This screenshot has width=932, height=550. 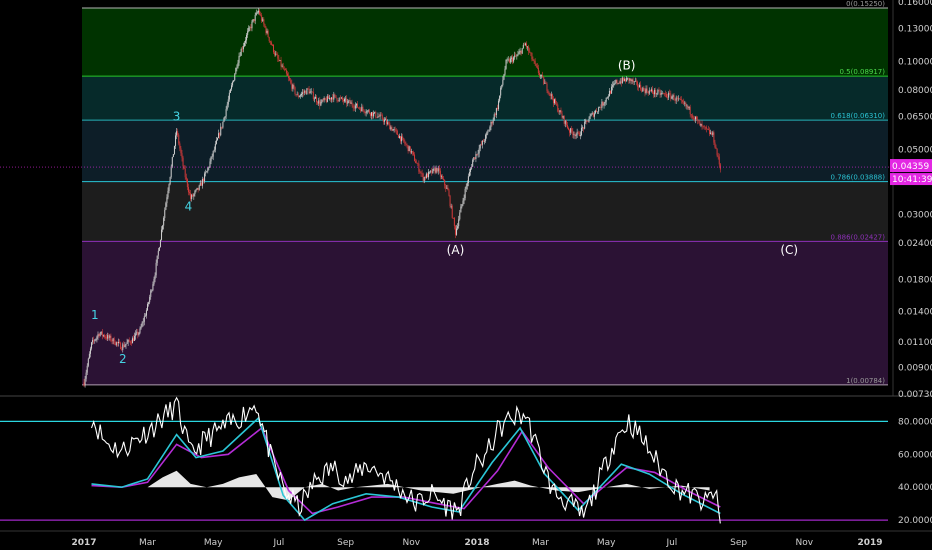 What do you see at coordinates (213, 543) in the screenshot?
I see `time-tick-label: May` at bounding box center [213, 543].